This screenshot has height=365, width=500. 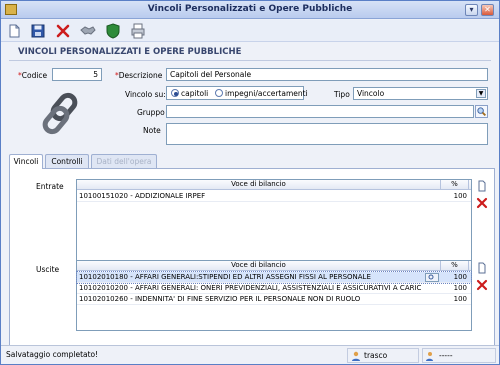 I want to click on entrate-table-header: Voce di bilancio %, so click(x=274, y=185).